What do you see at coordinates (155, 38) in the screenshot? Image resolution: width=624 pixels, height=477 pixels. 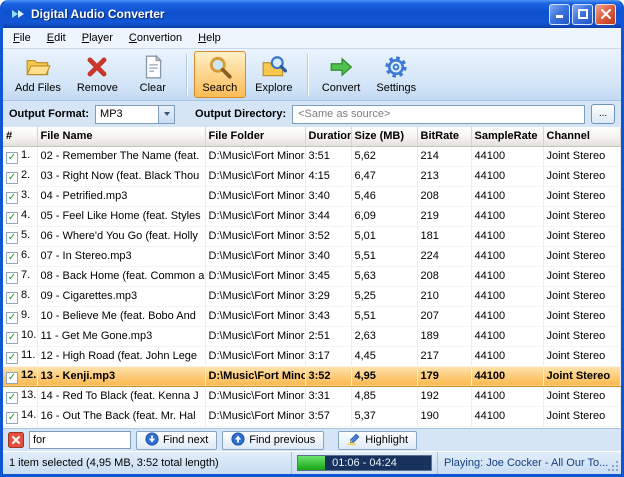 I see `menu-item-convertion: Convertion` at bounding box center [155, 38].